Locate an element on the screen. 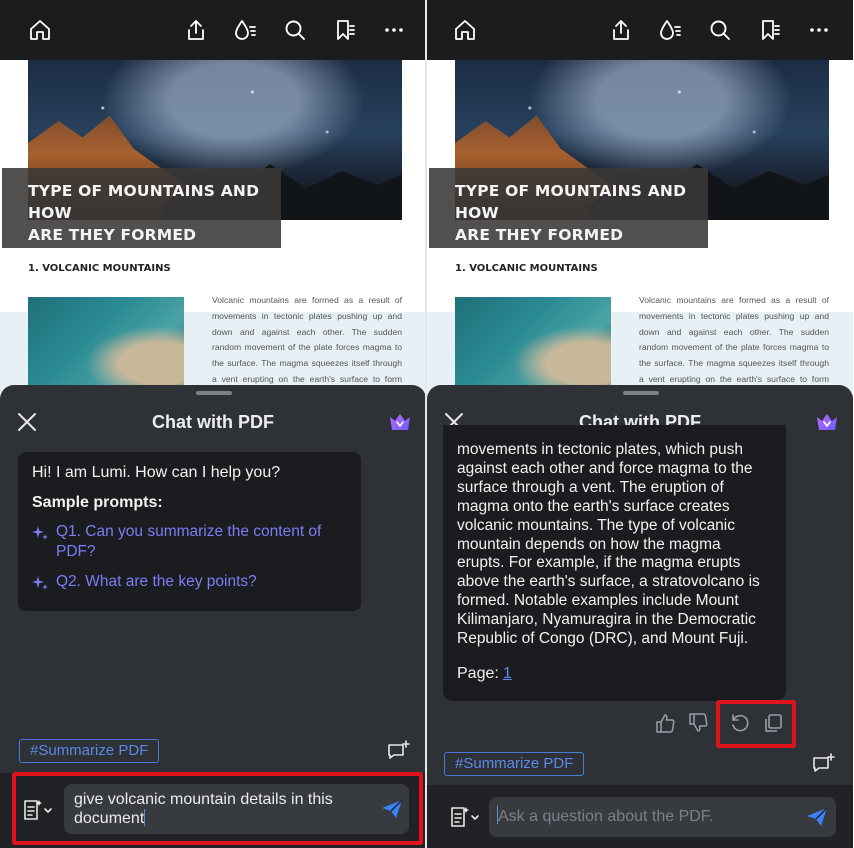 The image size is (854, 848). sample-prompt-2: Q2. What are the key points? is located at coordinates (189, 582).